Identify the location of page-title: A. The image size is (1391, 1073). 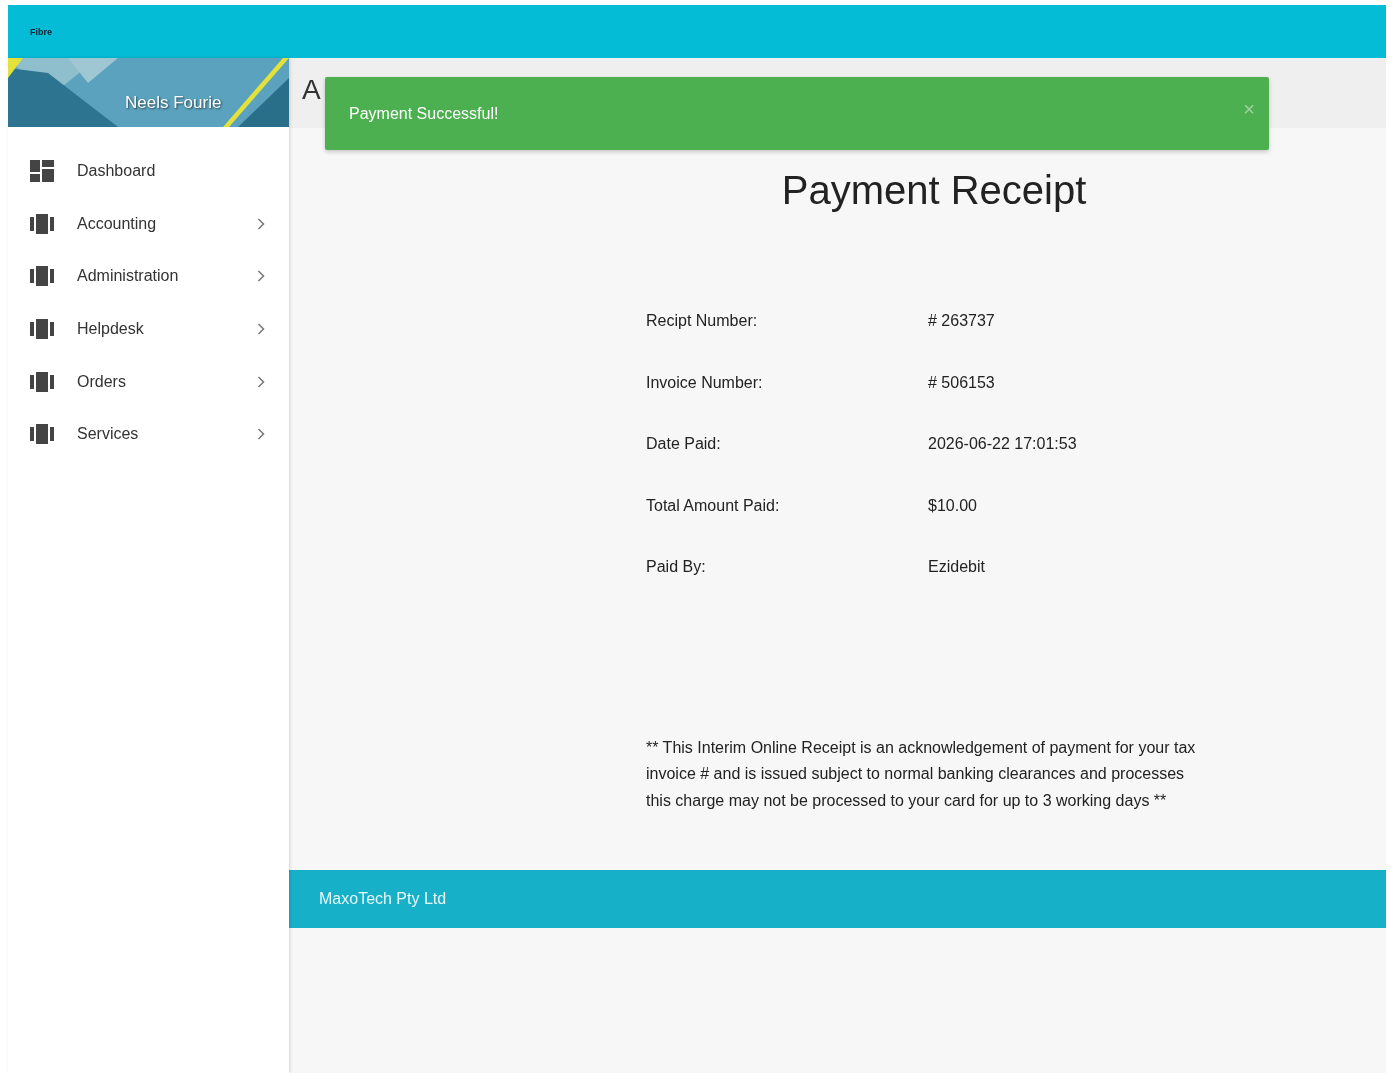
(311, 90).